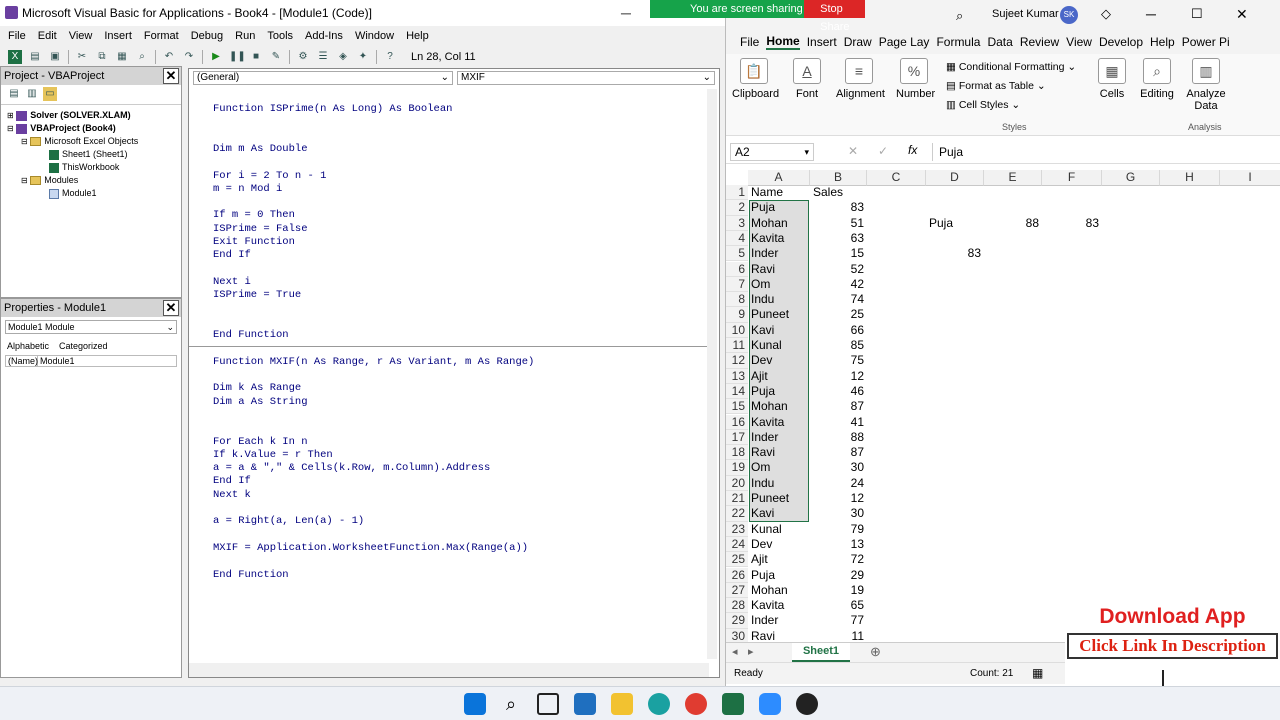 The height and width of the screenshot is (720, 1280). What do you see at coordinates (779, 330) in the screenshot?
I see `name-cell: Kavi` at bounding box center [779, 330].